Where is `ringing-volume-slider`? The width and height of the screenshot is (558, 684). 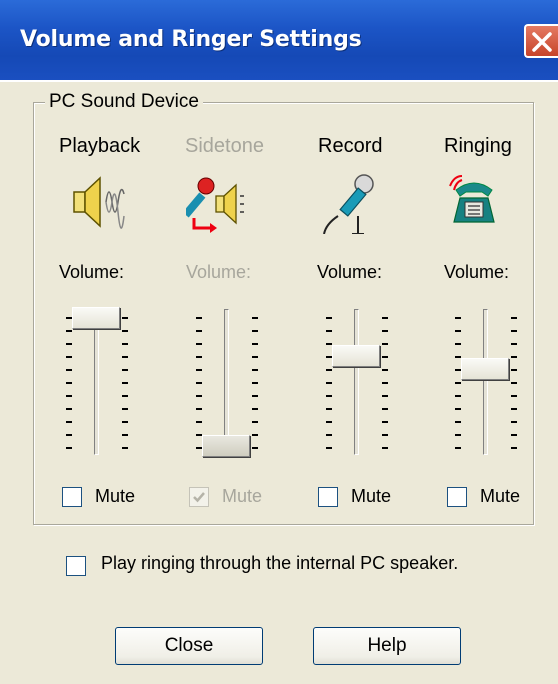 ringing-volume-slider is located at coordinates (486, 382).